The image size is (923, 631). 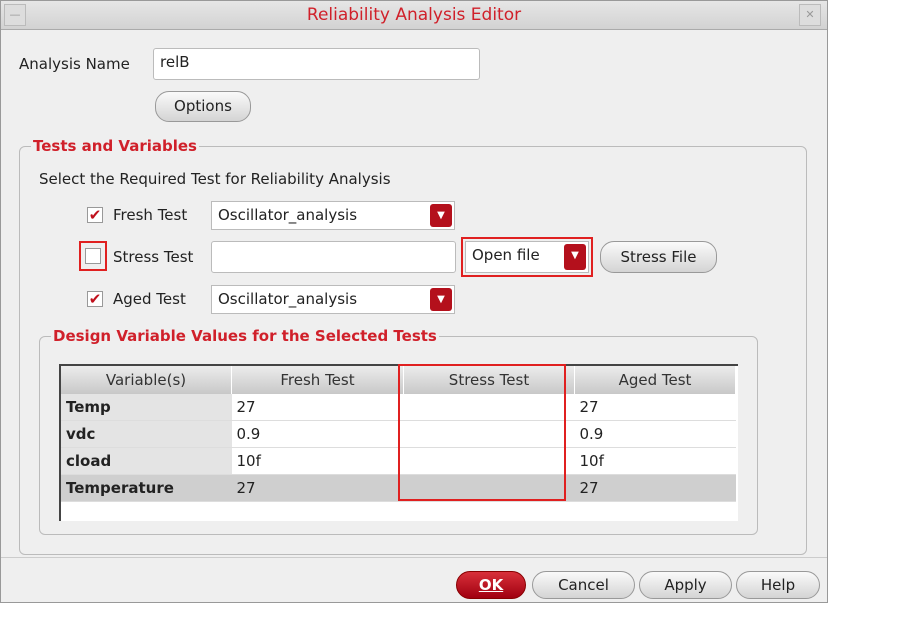 I want to click on variable-cell: Temp, so click(x=146, y=407).